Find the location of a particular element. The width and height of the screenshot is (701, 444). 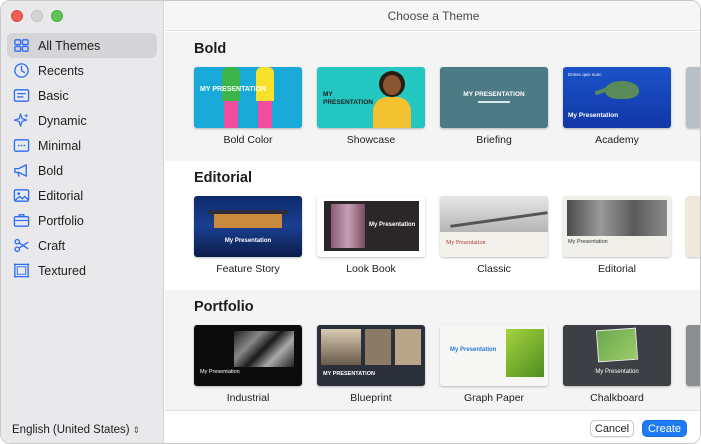

photo-icon is located at coordinates (21, 196).